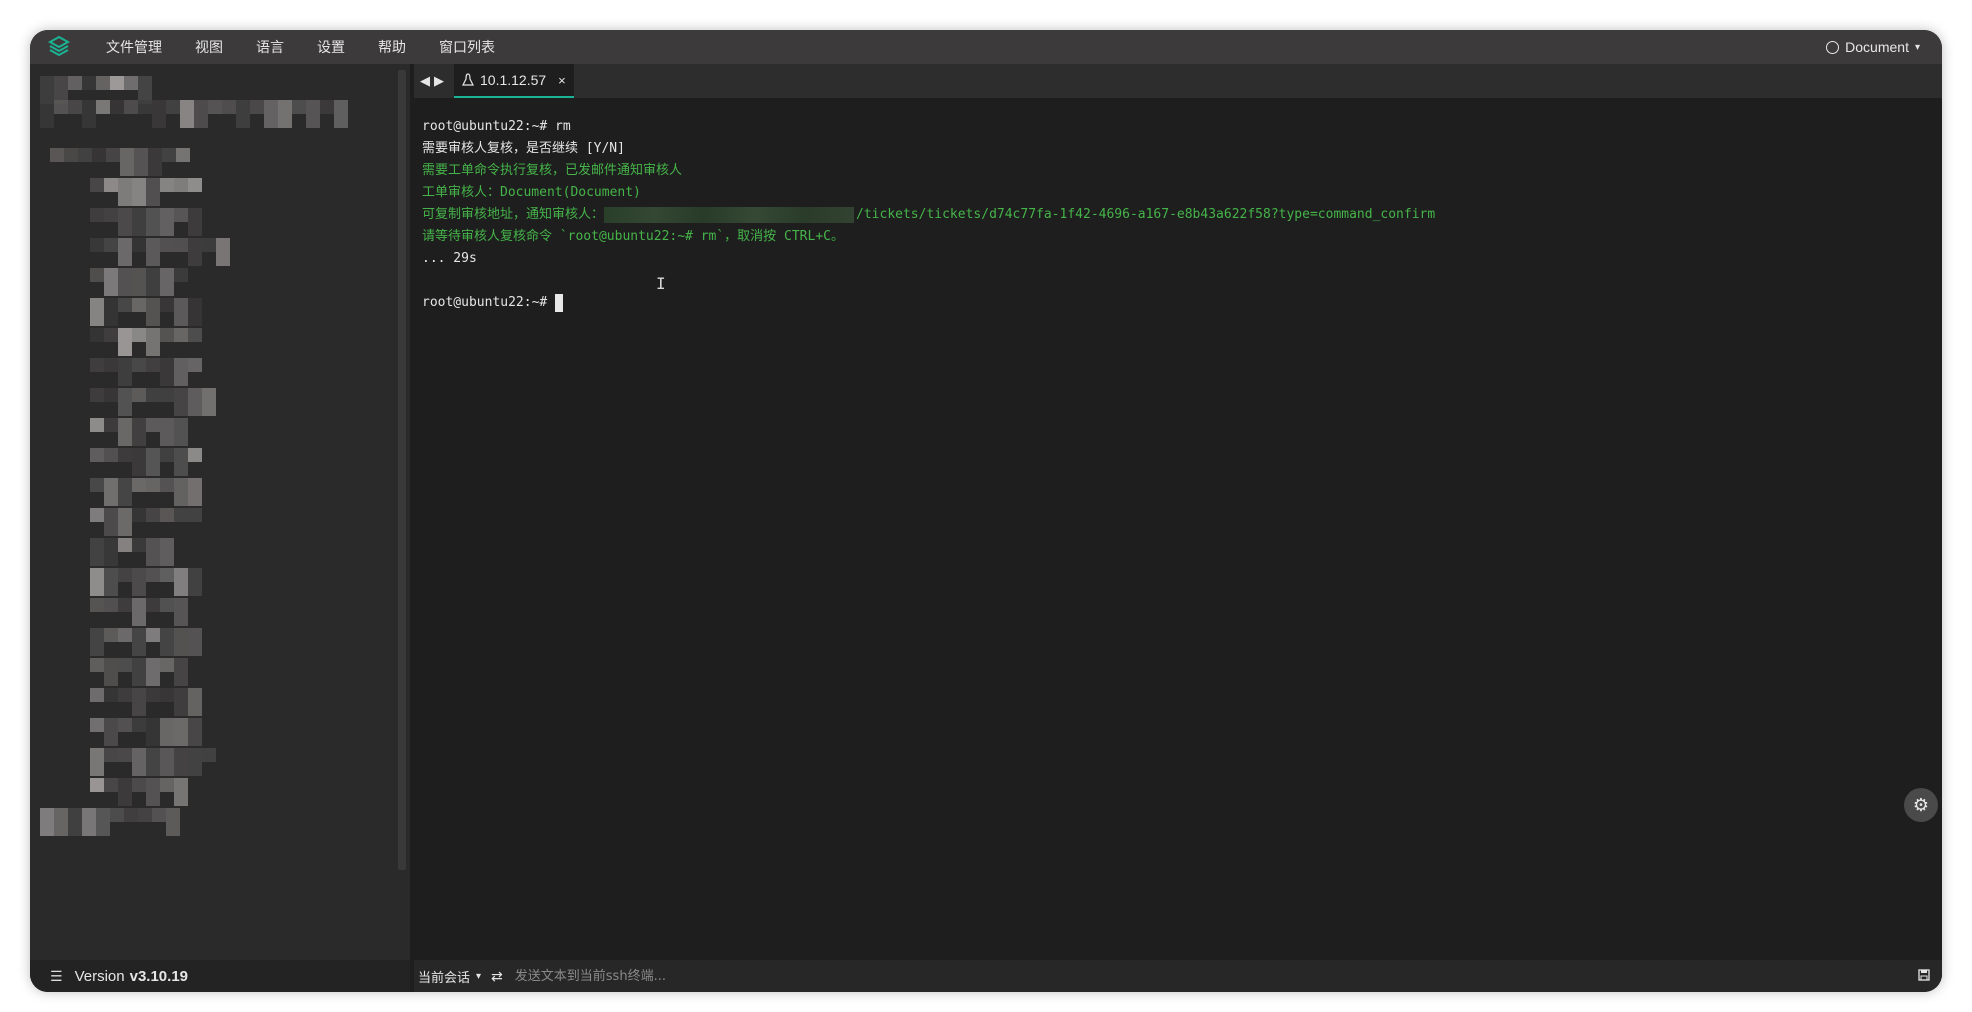 The image size is (1972, 1012). Describe the element at coordinates (1873, 47) in the screenshot. I see `user-menu: Document ▾` at that location.